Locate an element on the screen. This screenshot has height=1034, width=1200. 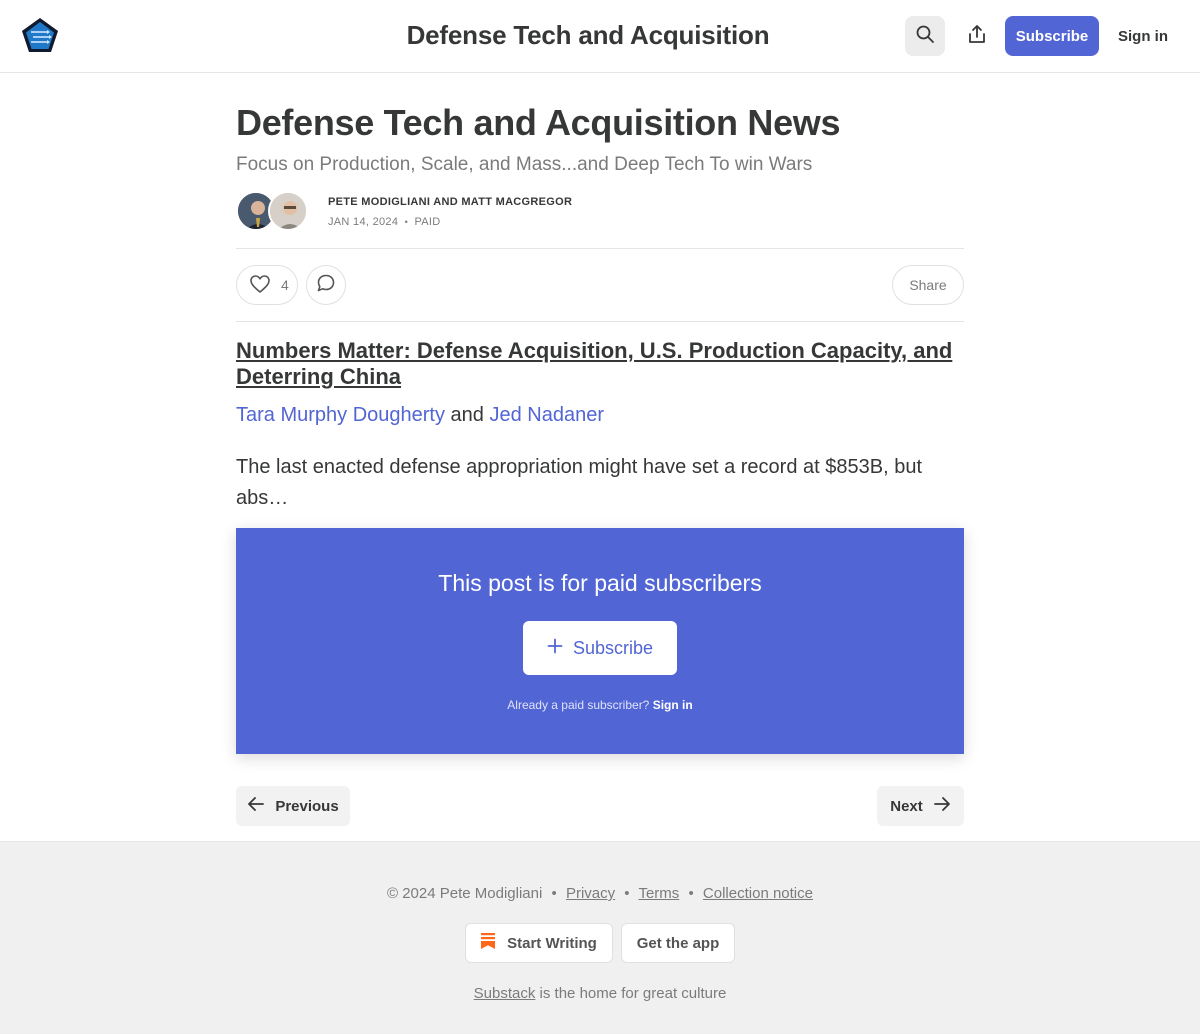
paywall-sign-in-link: Sign in is located at coordinates (673, 705).